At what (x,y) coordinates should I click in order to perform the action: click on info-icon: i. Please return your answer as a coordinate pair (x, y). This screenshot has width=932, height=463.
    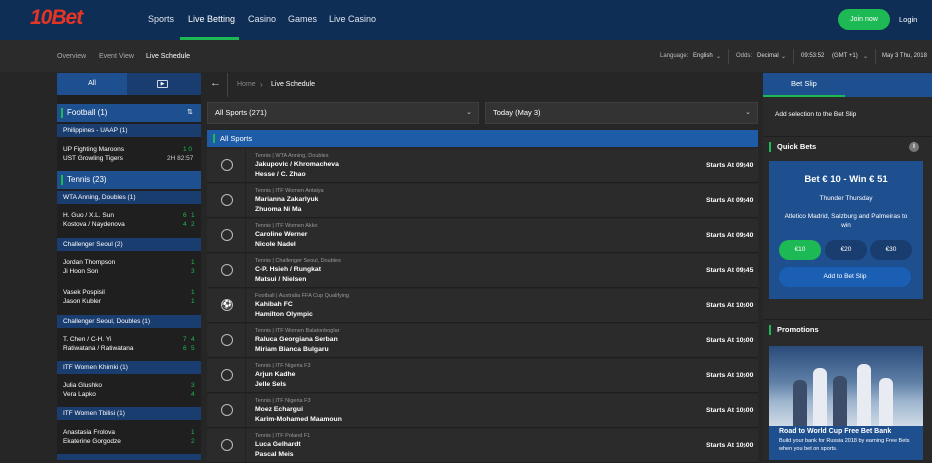
    Looking at the image, I should click on (914, 147).